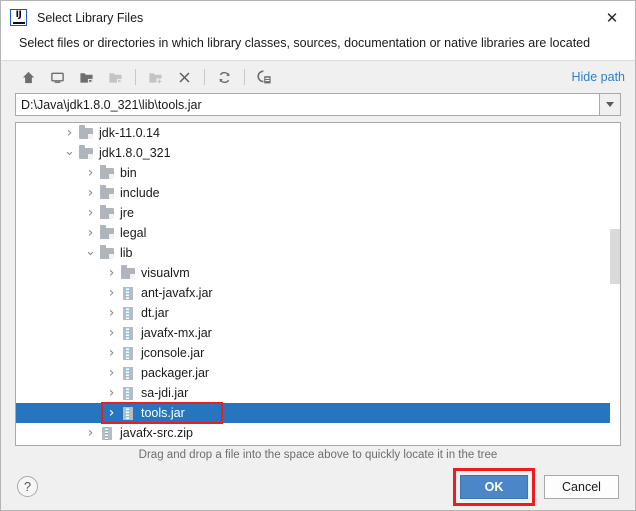  Describe the element at coordinates (318, 193) in the screenshot. I see `tree-row: › include` at that location.